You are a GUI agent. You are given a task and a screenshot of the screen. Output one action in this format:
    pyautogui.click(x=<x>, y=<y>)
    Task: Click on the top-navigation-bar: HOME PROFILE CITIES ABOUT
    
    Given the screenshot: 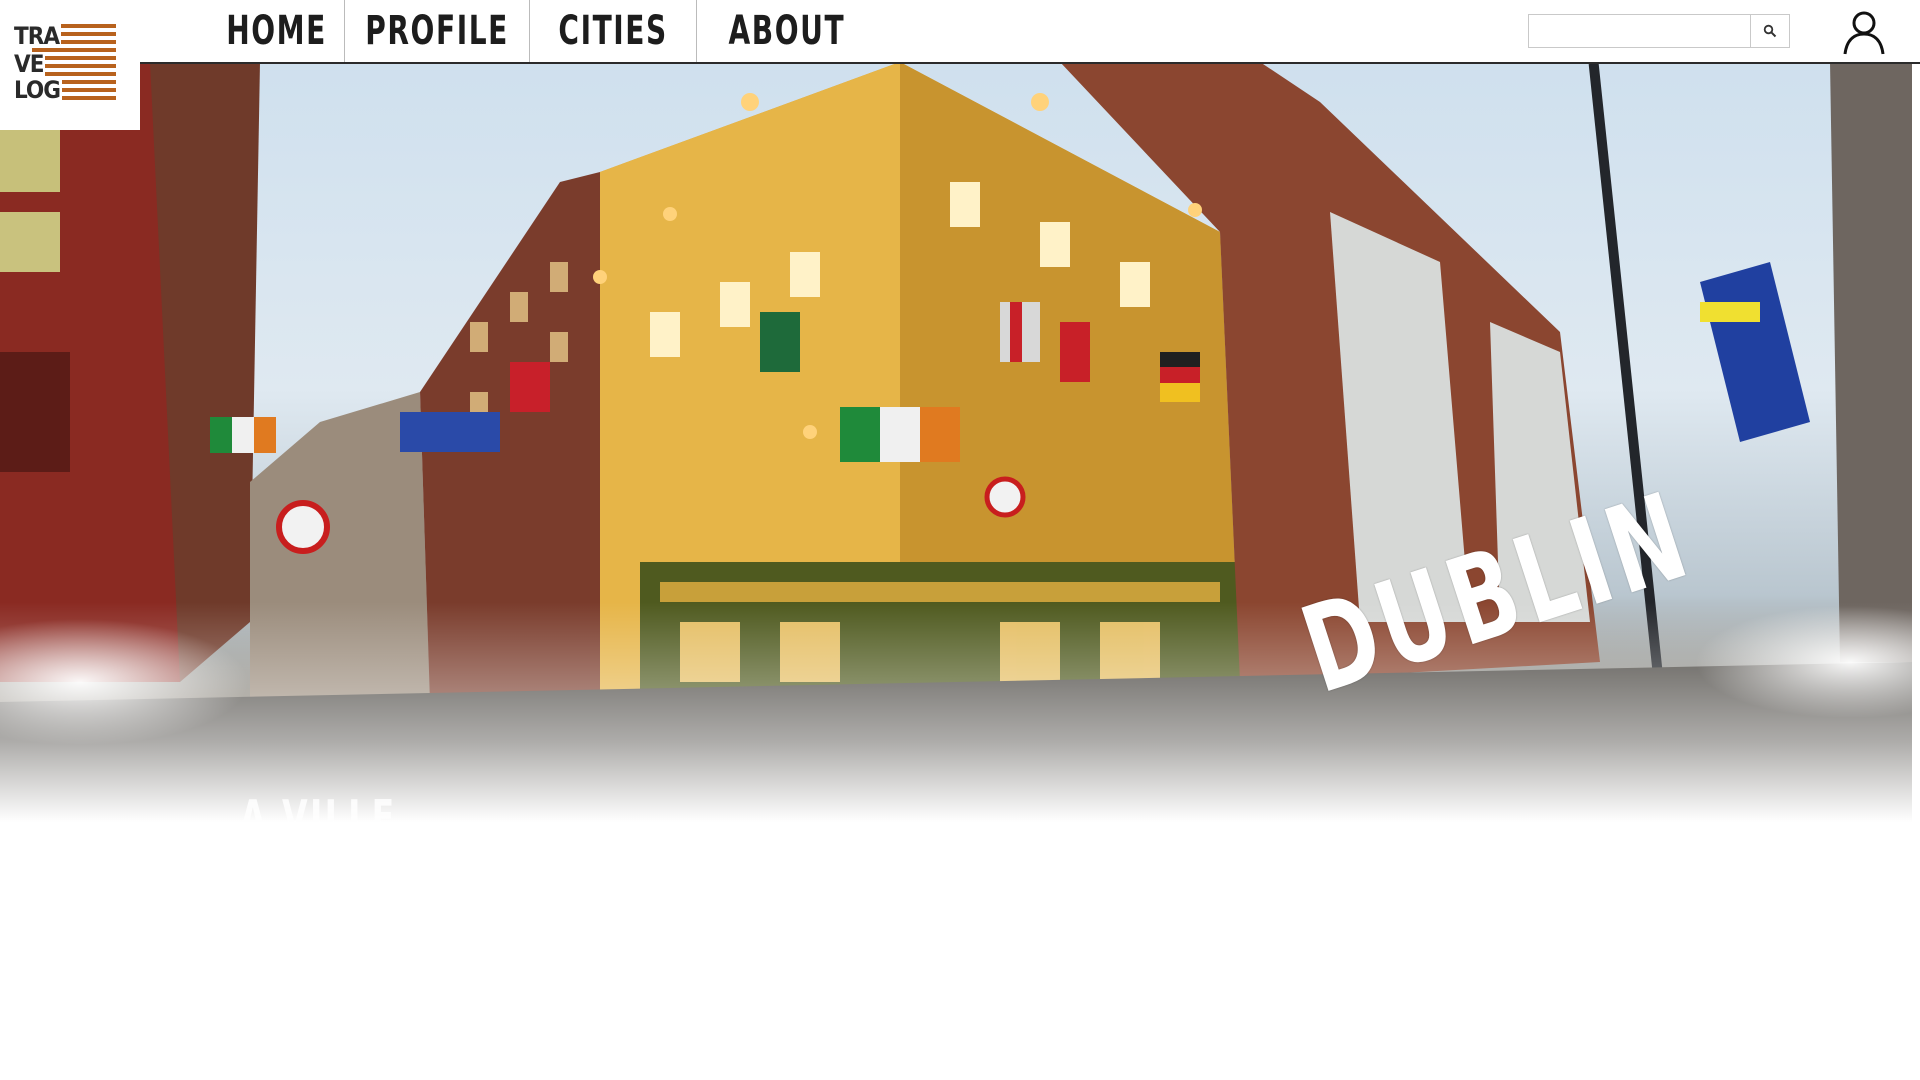 What is the action you would take?
    pyautogui.click(x=960, y=32)
    